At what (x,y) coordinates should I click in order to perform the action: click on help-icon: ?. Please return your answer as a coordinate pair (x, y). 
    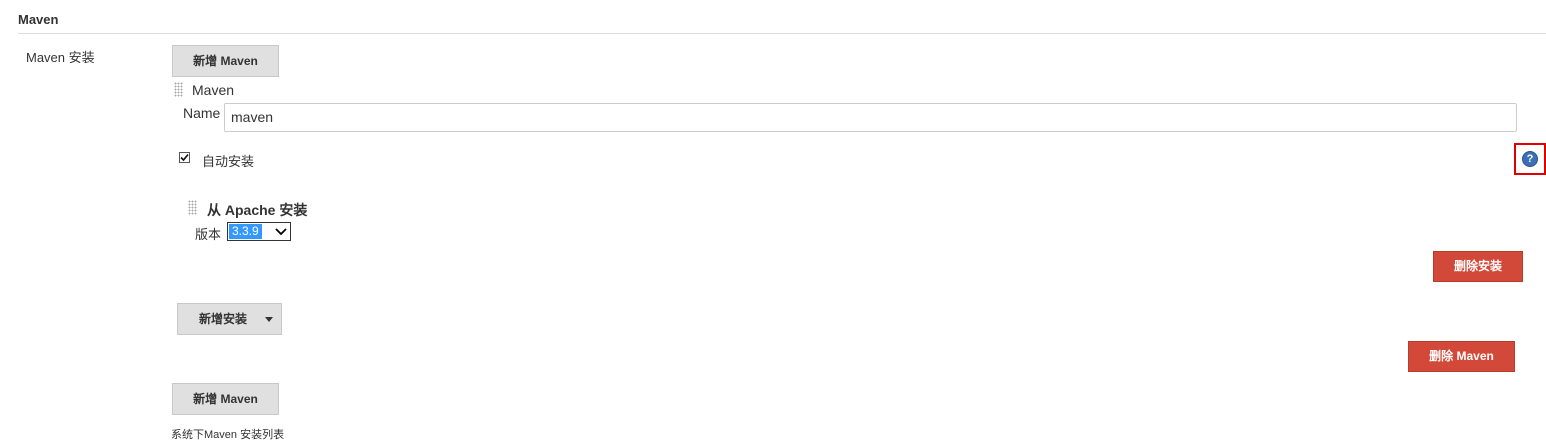
    Looking at the image, I should click on (1530, 159).